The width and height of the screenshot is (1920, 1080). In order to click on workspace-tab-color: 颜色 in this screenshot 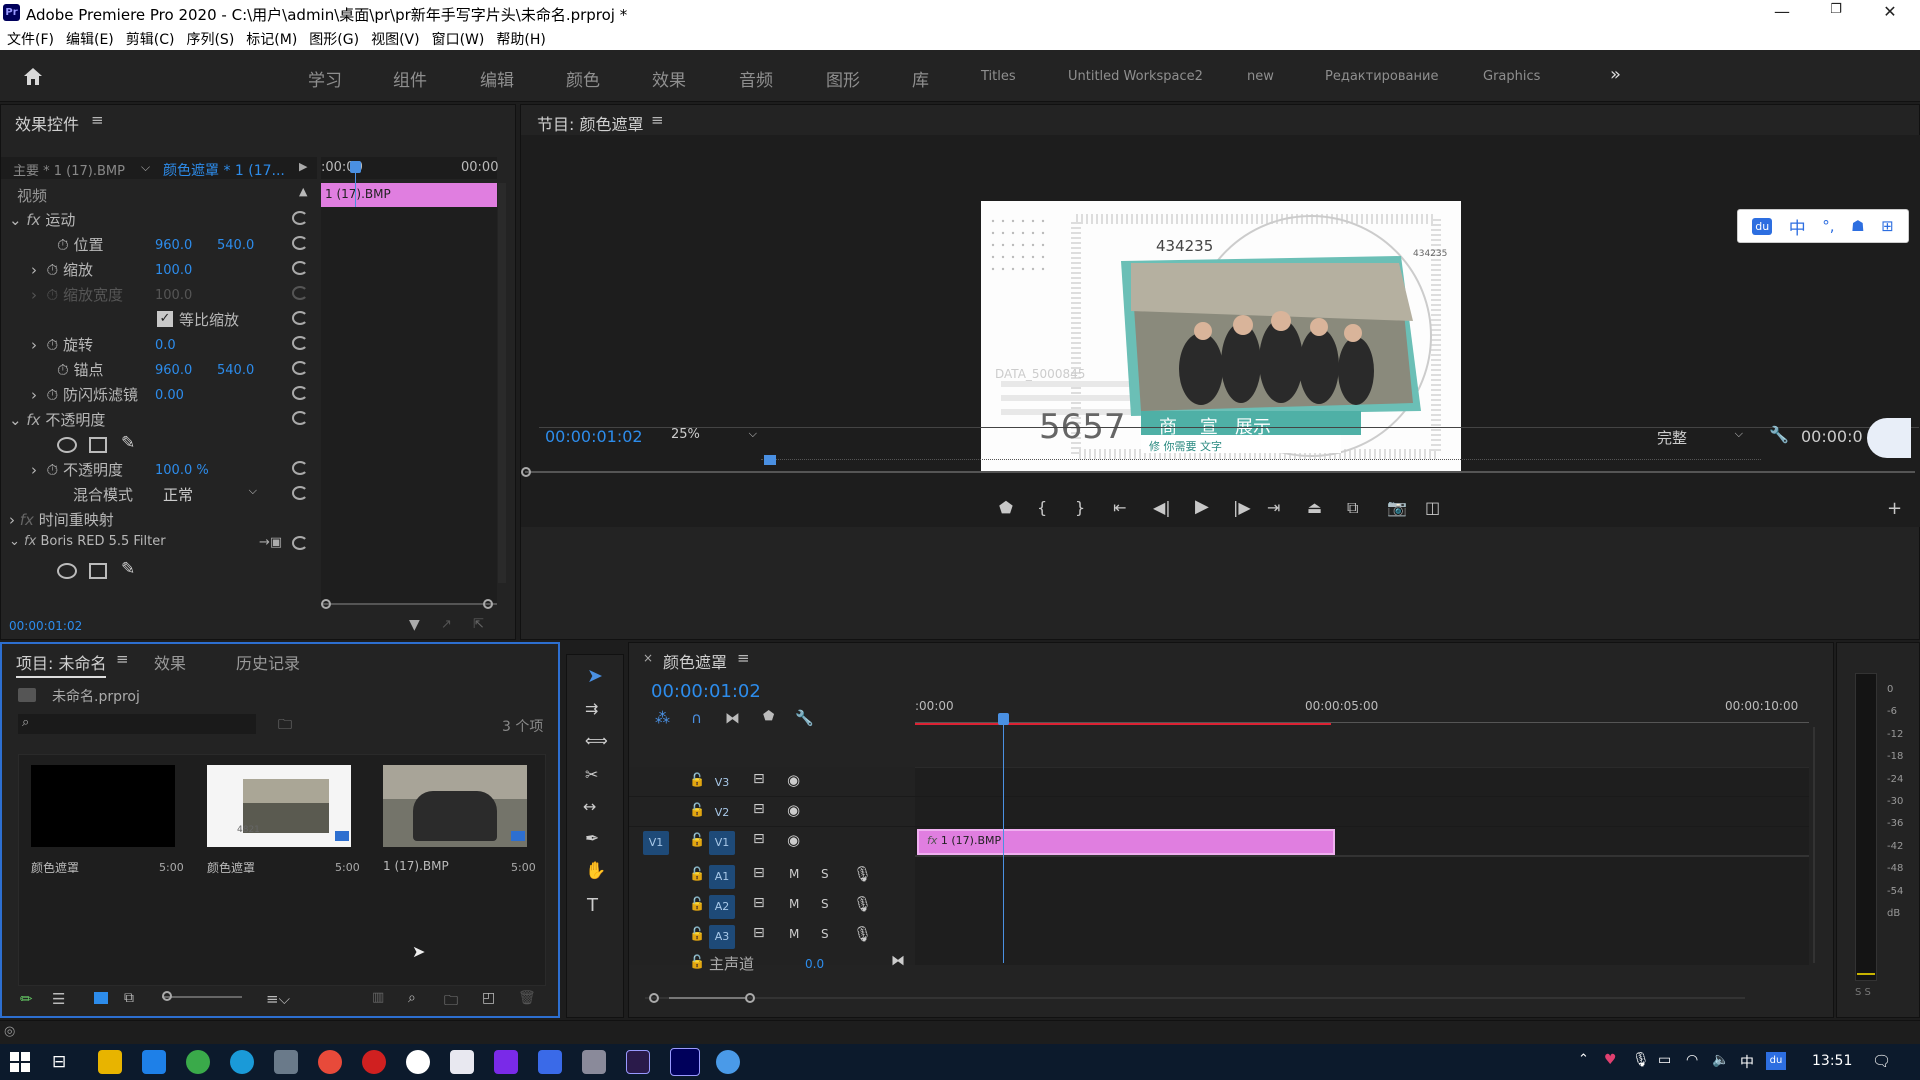, I will do `click(583, 78)`.